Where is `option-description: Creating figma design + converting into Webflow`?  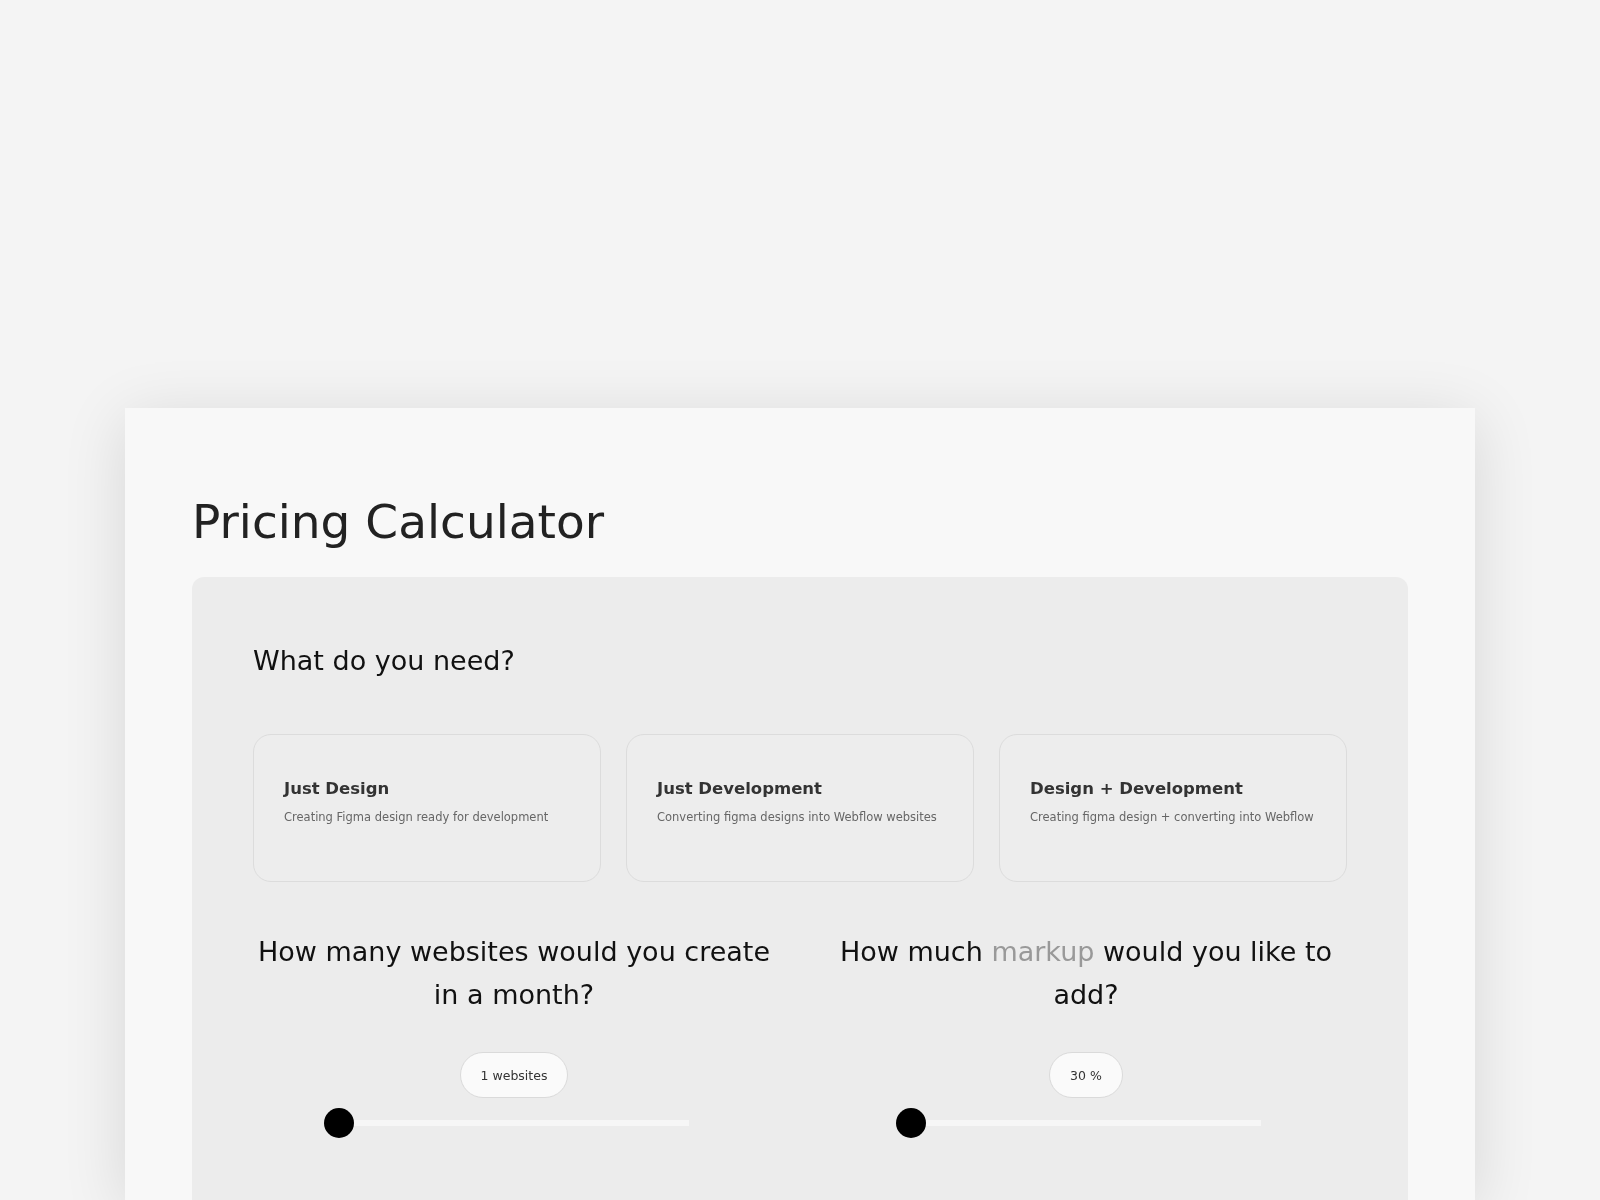
option-description: Creating figma design + converting into Webflow is located at coordinates (1172, 817).